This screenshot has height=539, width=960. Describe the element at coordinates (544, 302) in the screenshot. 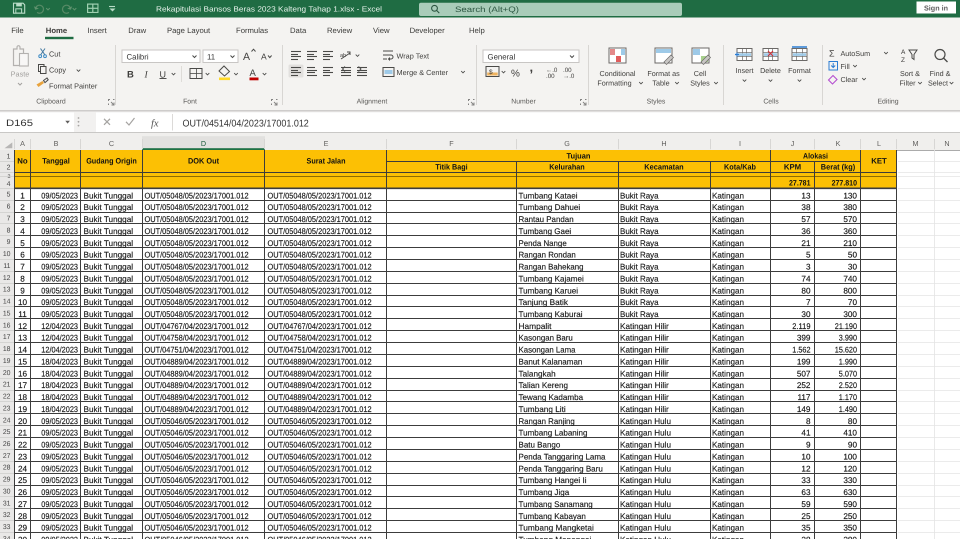

I see `svg-text: Tanjung Batik` at that location.